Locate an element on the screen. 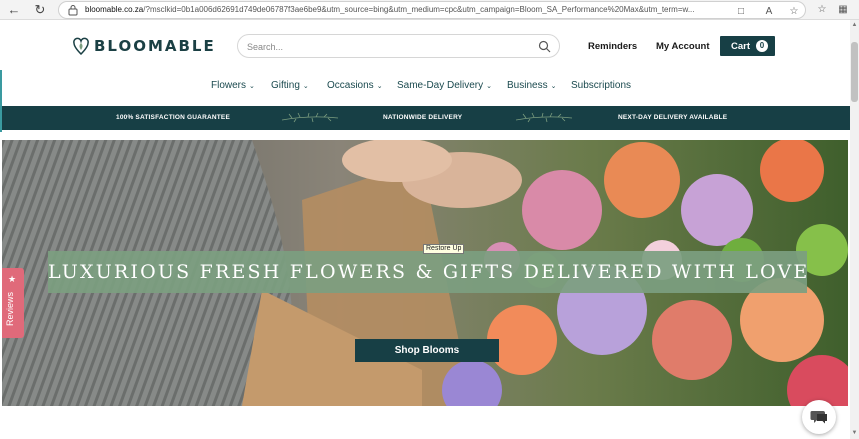  site-logo: BLOOMABLE is located at coordinates (144, 46).